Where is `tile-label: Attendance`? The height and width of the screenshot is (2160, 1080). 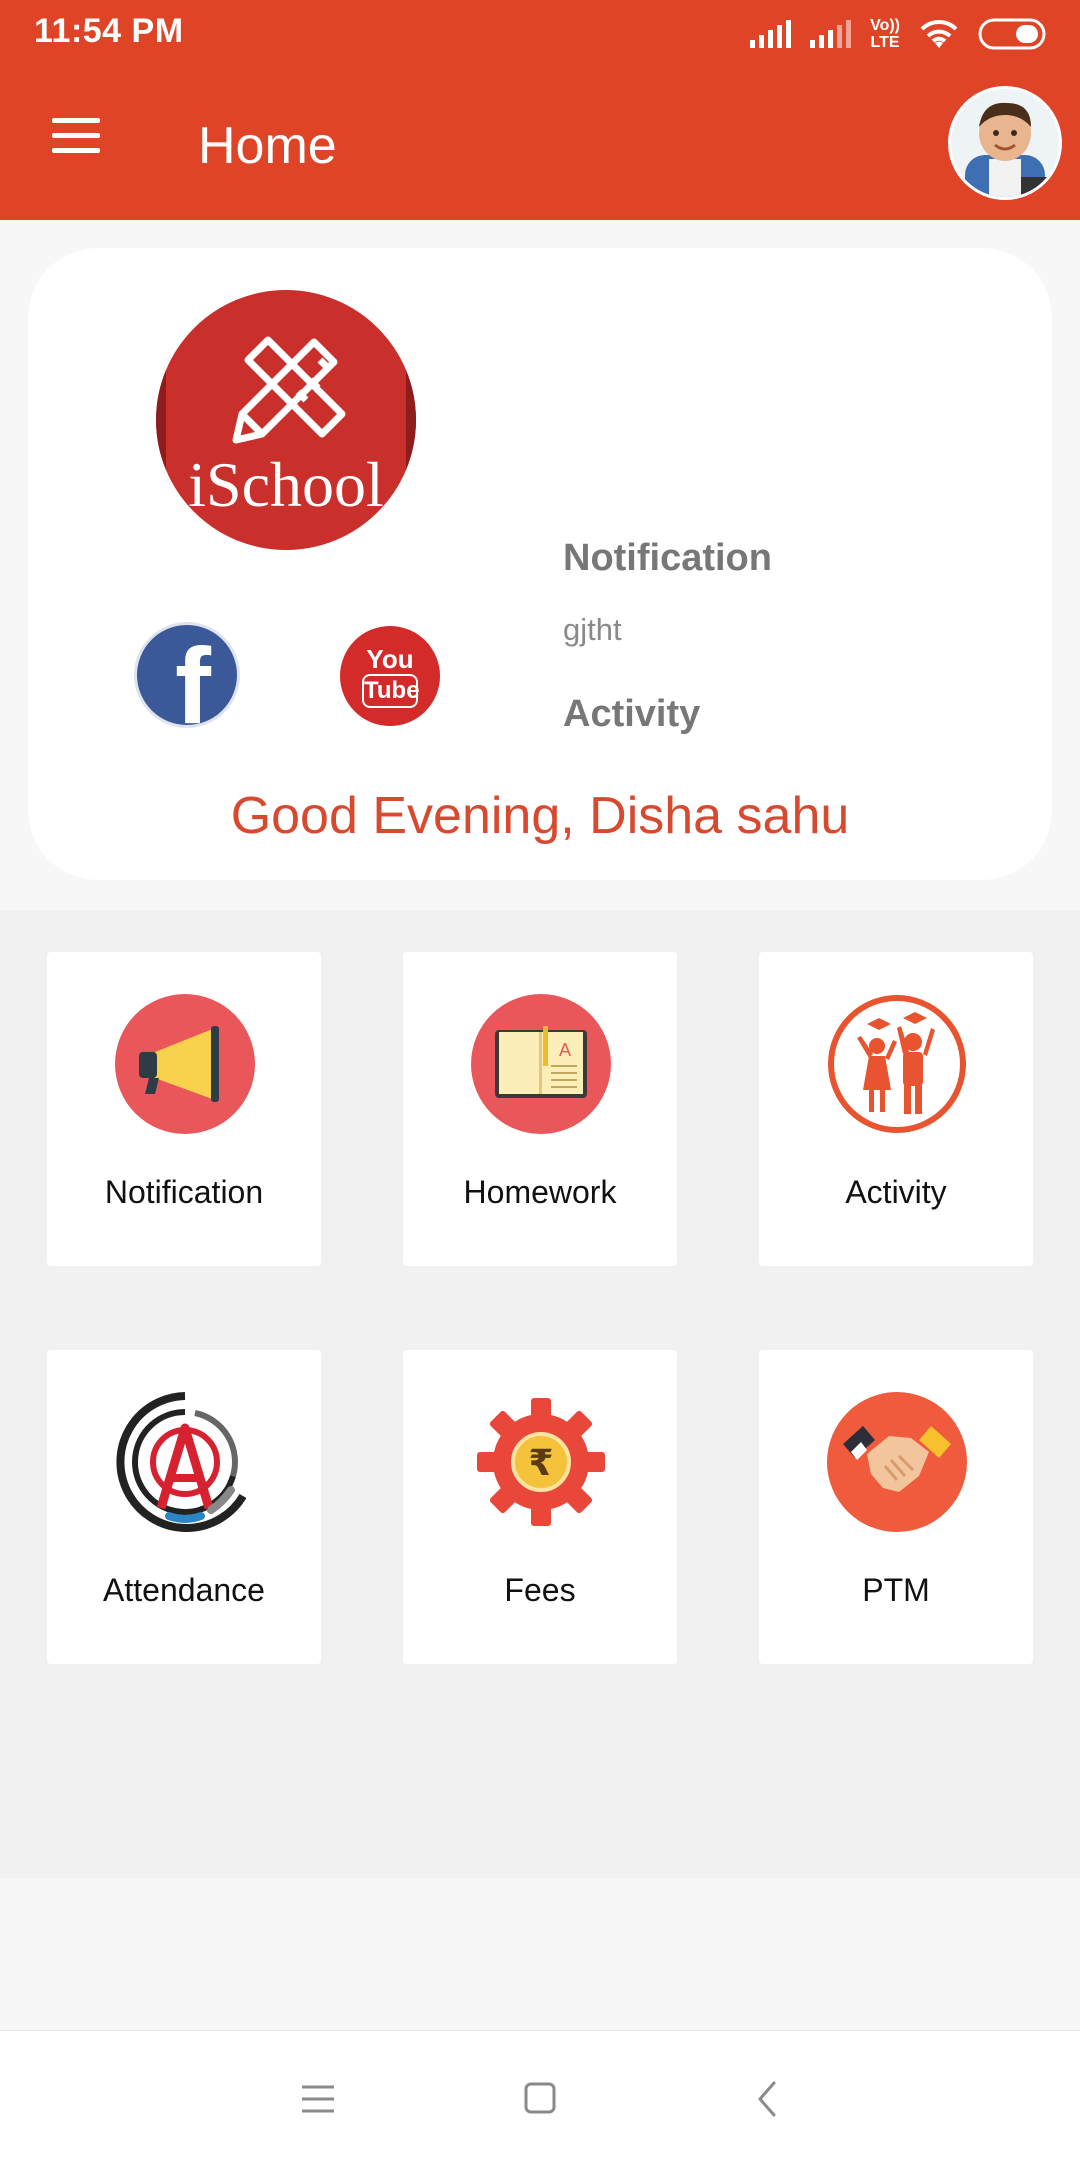 tile-label: Attendance is located at coordinates (184, 1590).